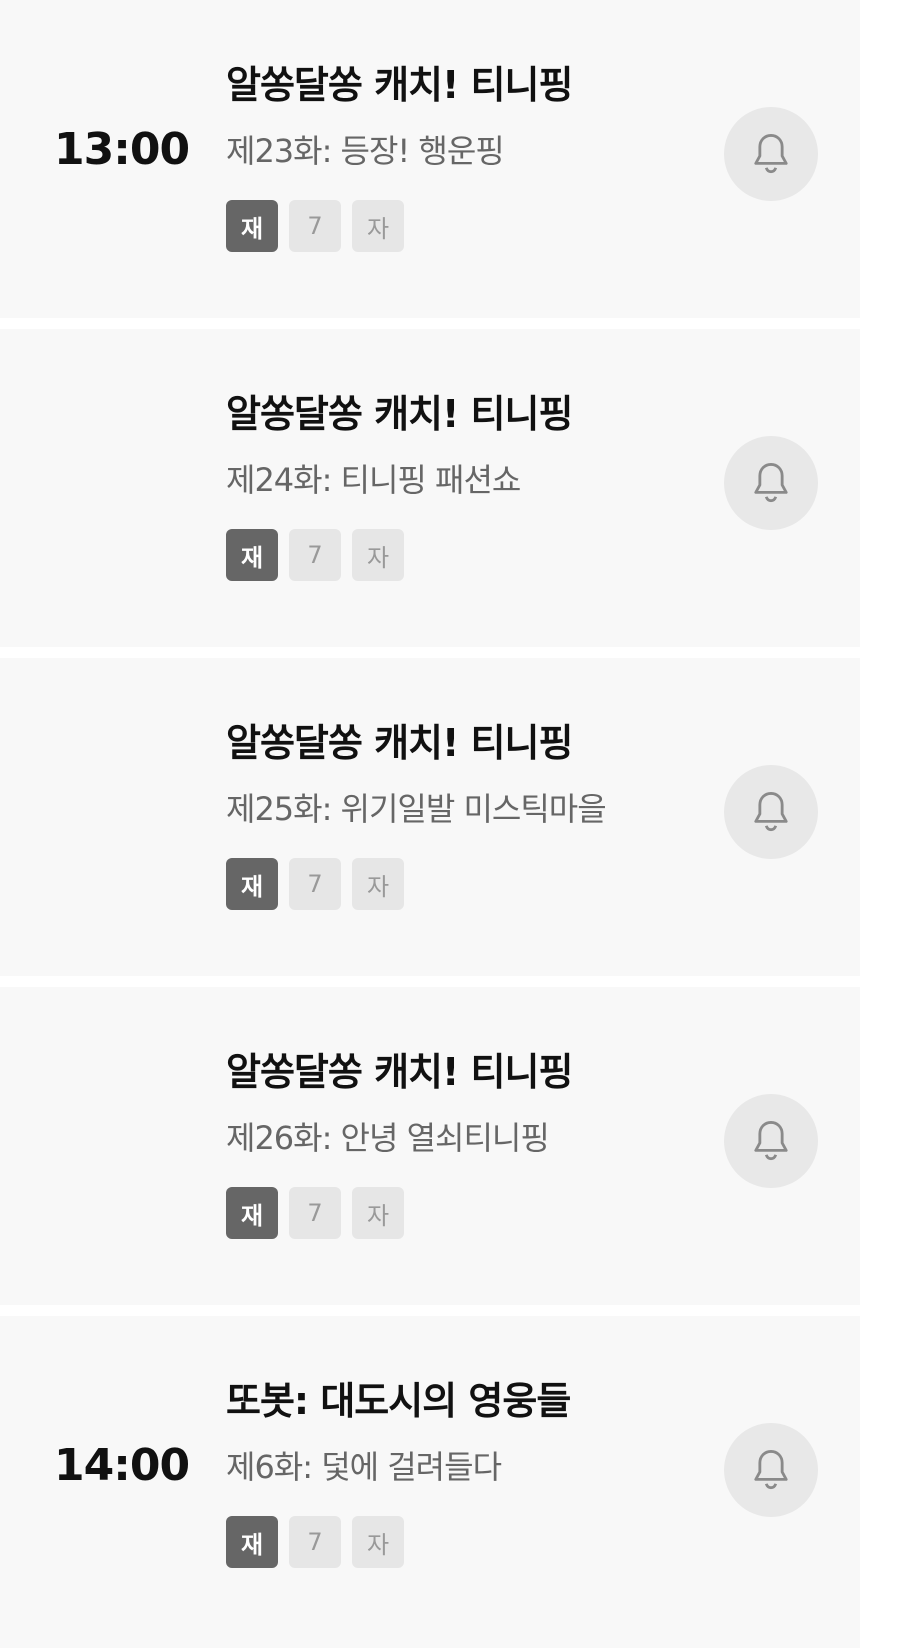 Image resolution: width=900 pixels, height=1648 pixels. I want to click on broadcast-time: 13:00, so click(122, 149).